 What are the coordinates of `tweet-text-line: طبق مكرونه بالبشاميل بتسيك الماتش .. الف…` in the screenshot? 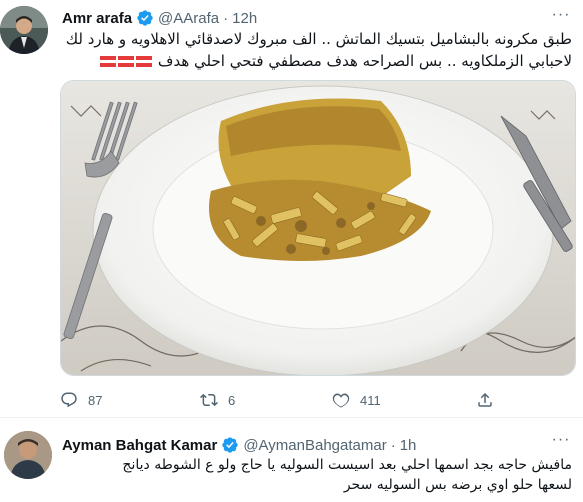 It's located at (318, 39).